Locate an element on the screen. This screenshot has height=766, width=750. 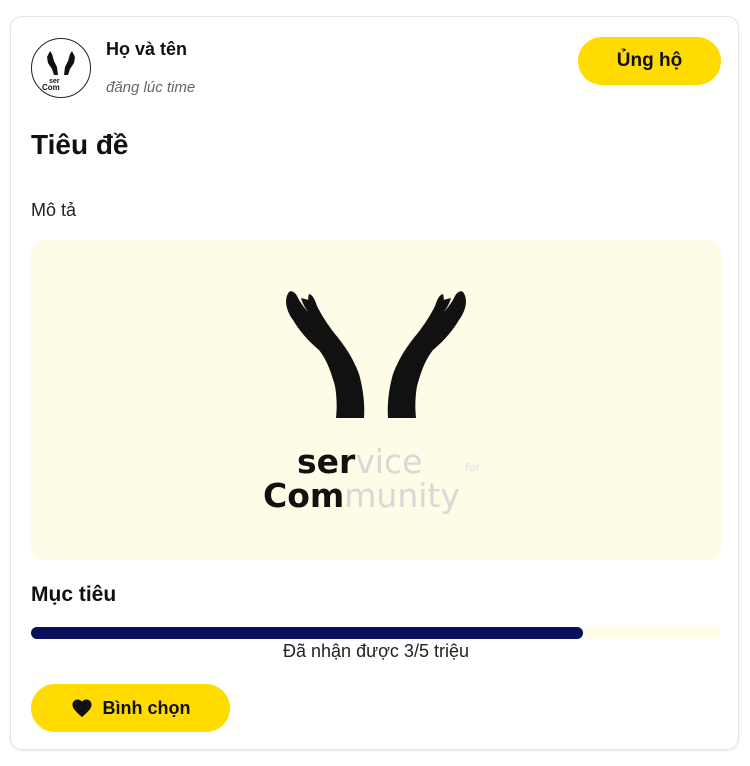
heart-icon is located at coordinates (81, 708).